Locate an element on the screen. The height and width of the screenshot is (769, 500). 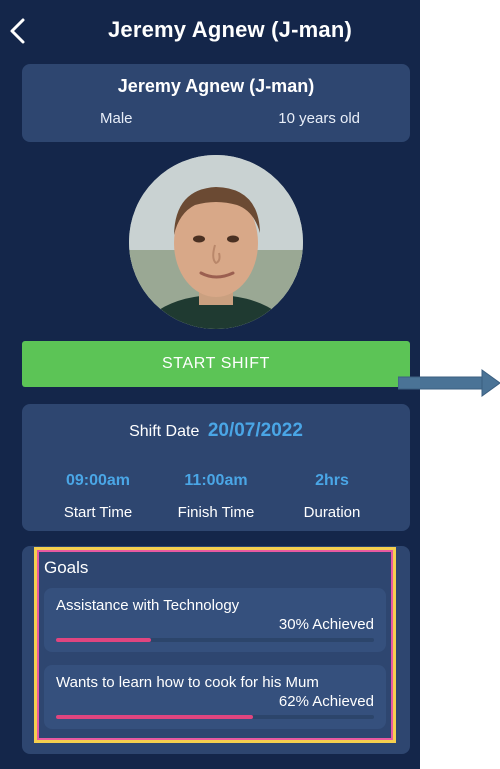
chevron-left-icon is located at coordinates (17, 31).